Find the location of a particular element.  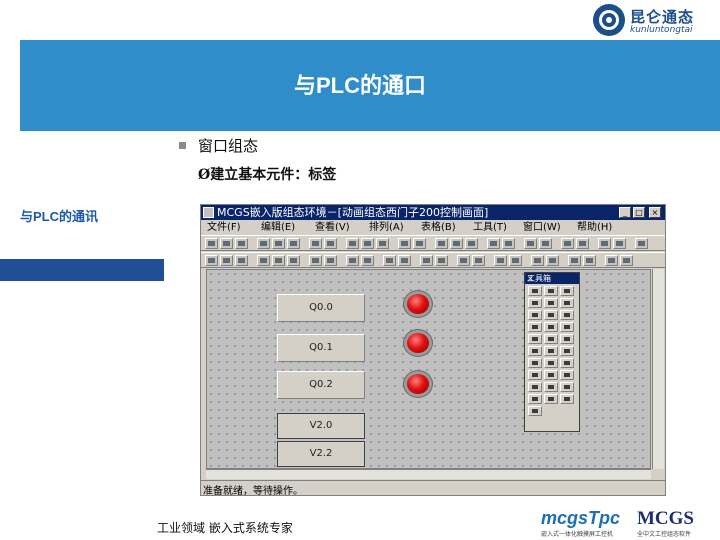

pipe-tool-icon is located at coordinates (535, 327).